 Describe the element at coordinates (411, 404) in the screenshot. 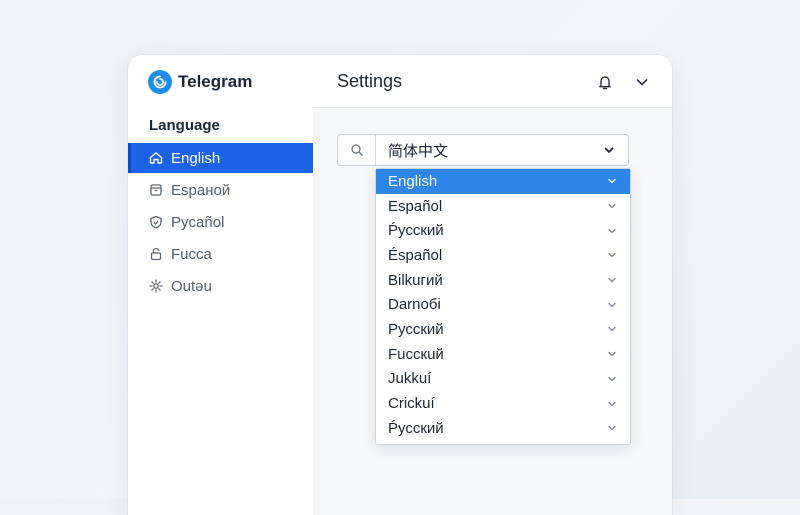

I see `option-label: Crickuí` at that location.